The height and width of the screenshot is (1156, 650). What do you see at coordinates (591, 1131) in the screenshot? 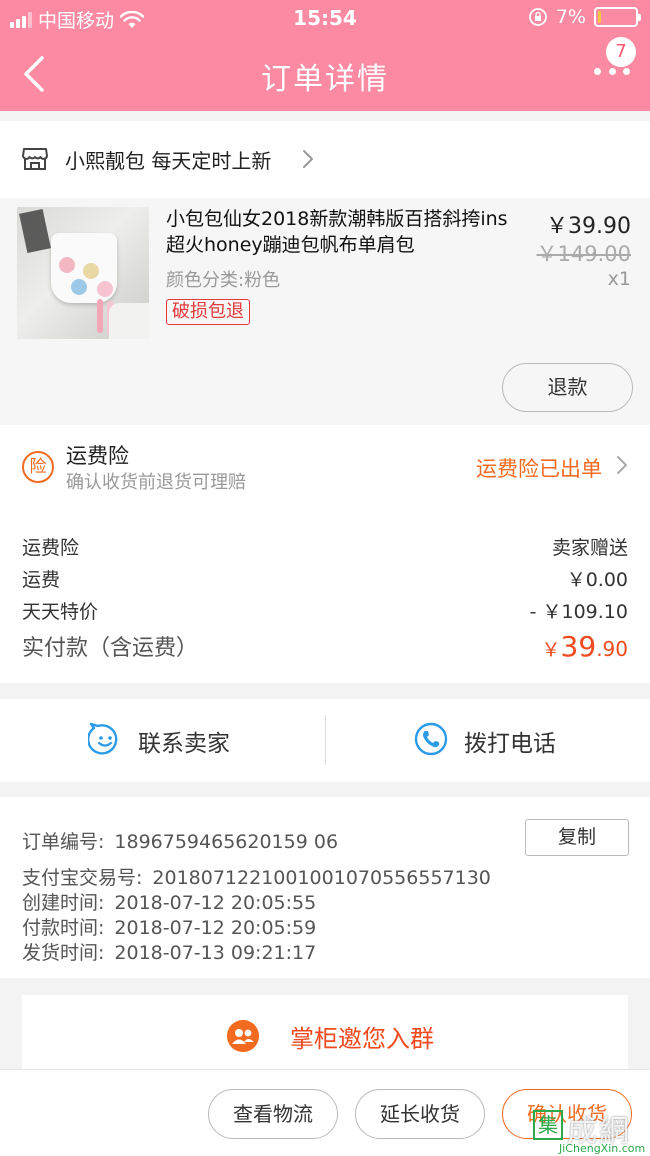
I see `watermark-logo: 集 成網 JiChengXin.com` at bounding box center [591, 1131].